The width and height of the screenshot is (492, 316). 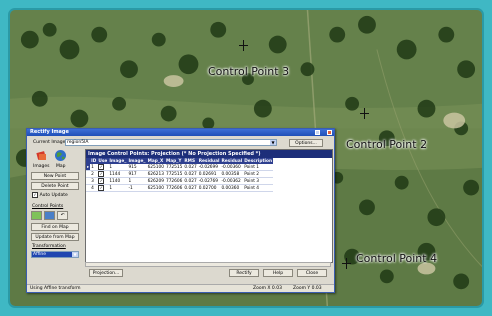 What do you see at coordinates (387, 144) in the screenshot?
I see `control-point-label: Control Point 2` at bounding box center [387, 144].